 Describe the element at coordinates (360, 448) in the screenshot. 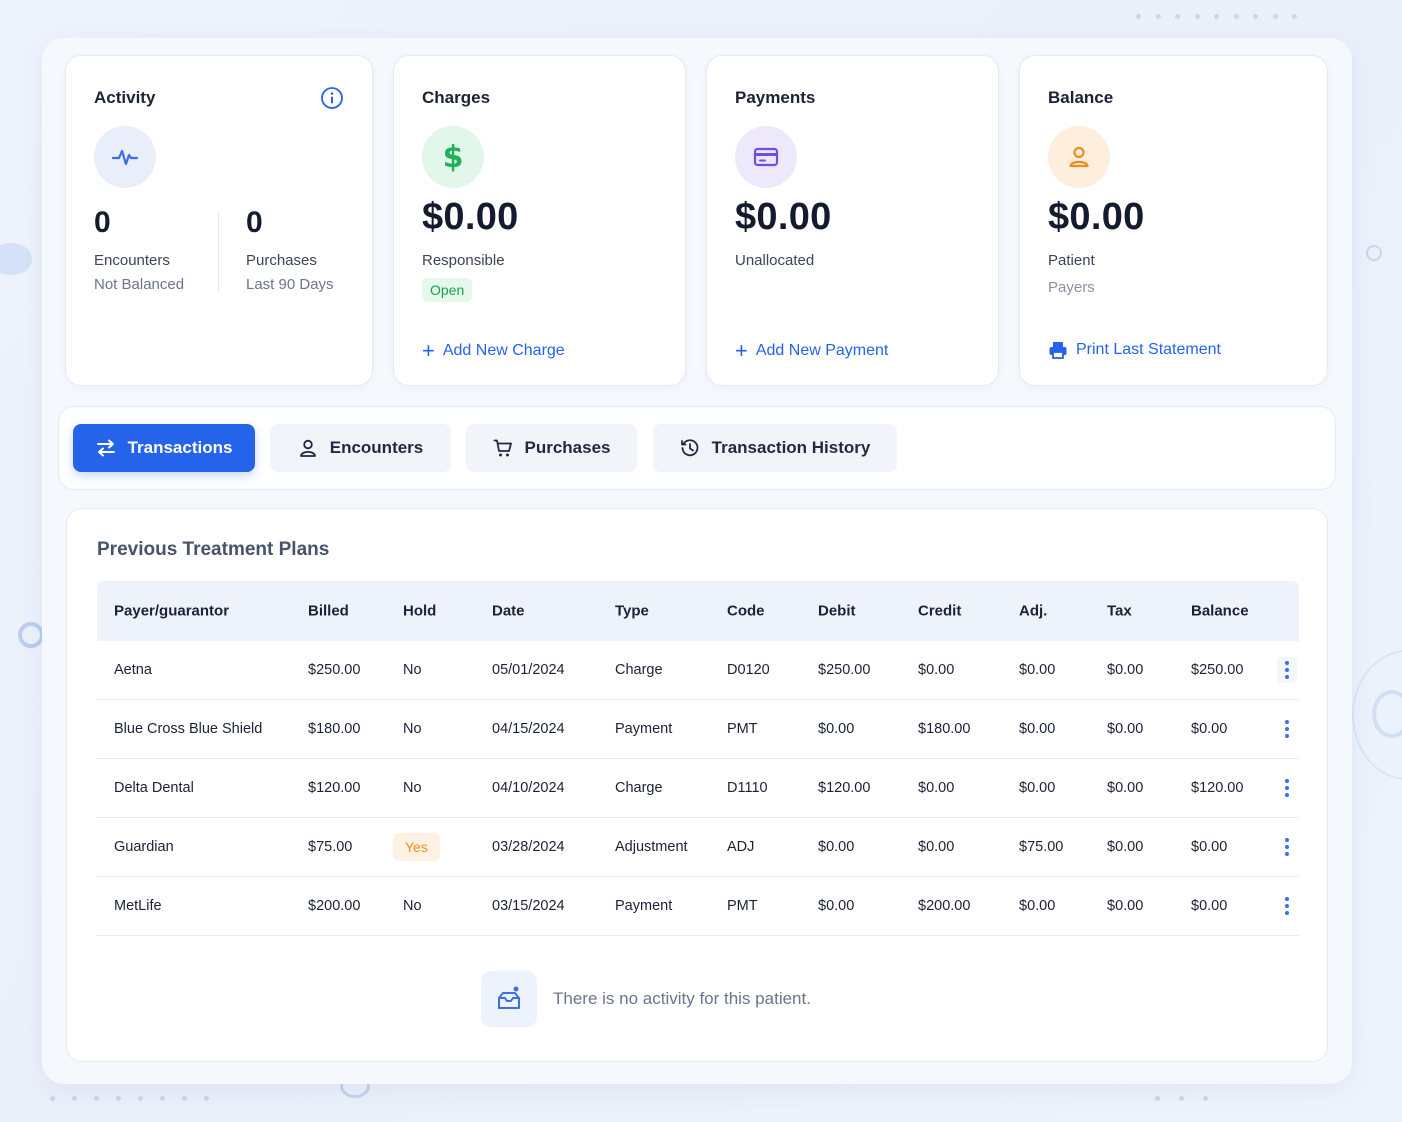

I see `tab-encounters: Encounters` at that location.